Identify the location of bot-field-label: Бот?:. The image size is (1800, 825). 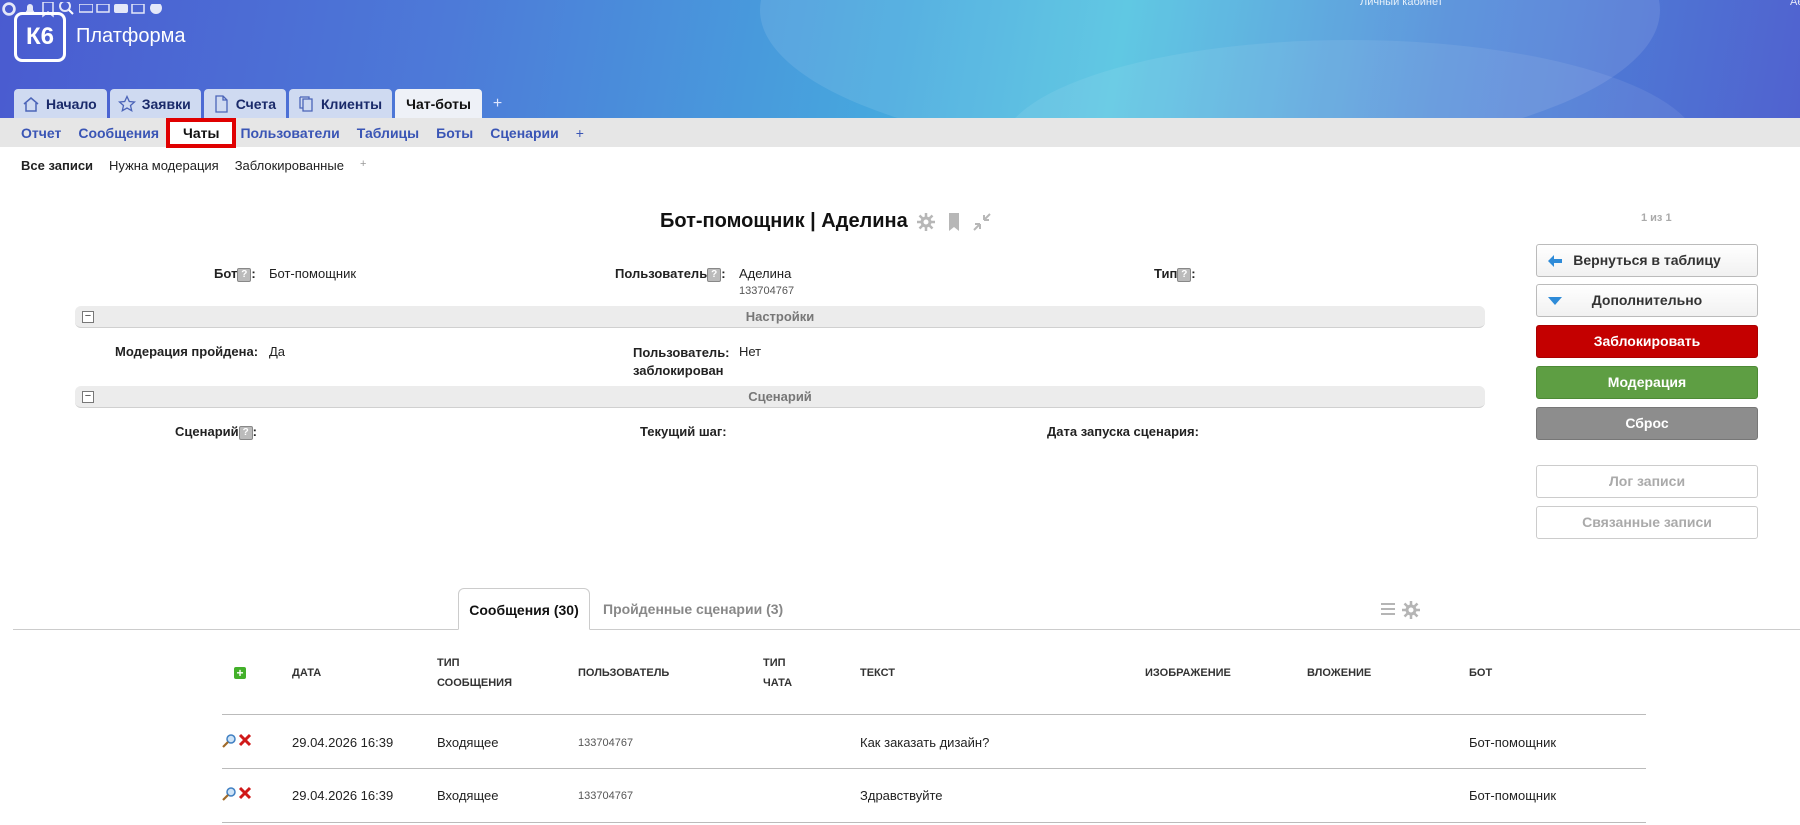
(235, 274).